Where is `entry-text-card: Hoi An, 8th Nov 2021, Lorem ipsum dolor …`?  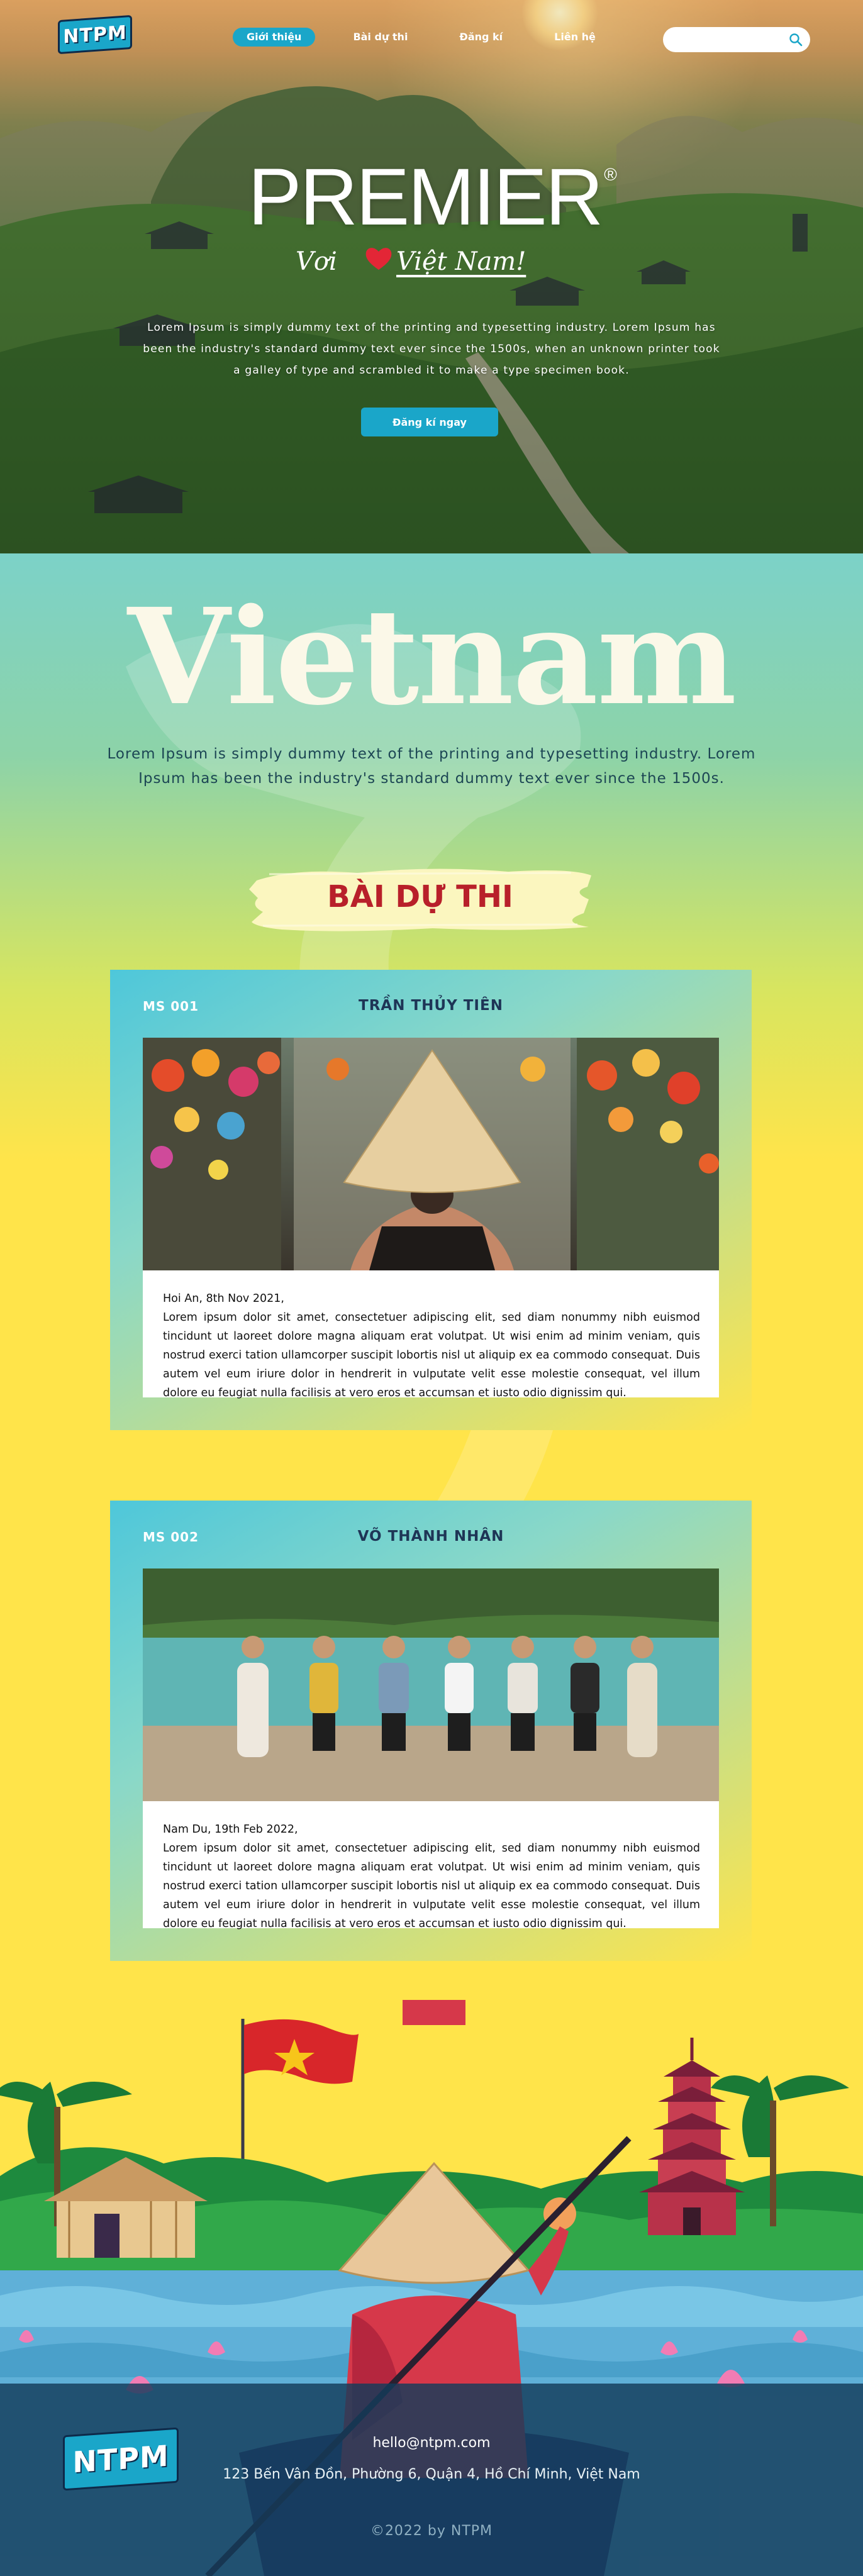
entry-text-card: Hoi An, 8th Nov 2021, Lorem ipsum dolor … is located at coordinates (431, 1334).